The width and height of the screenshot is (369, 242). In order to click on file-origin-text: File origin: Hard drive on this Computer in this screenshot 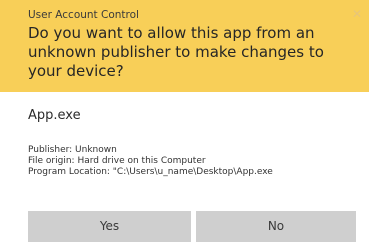, I will do `click(117, 161)`.